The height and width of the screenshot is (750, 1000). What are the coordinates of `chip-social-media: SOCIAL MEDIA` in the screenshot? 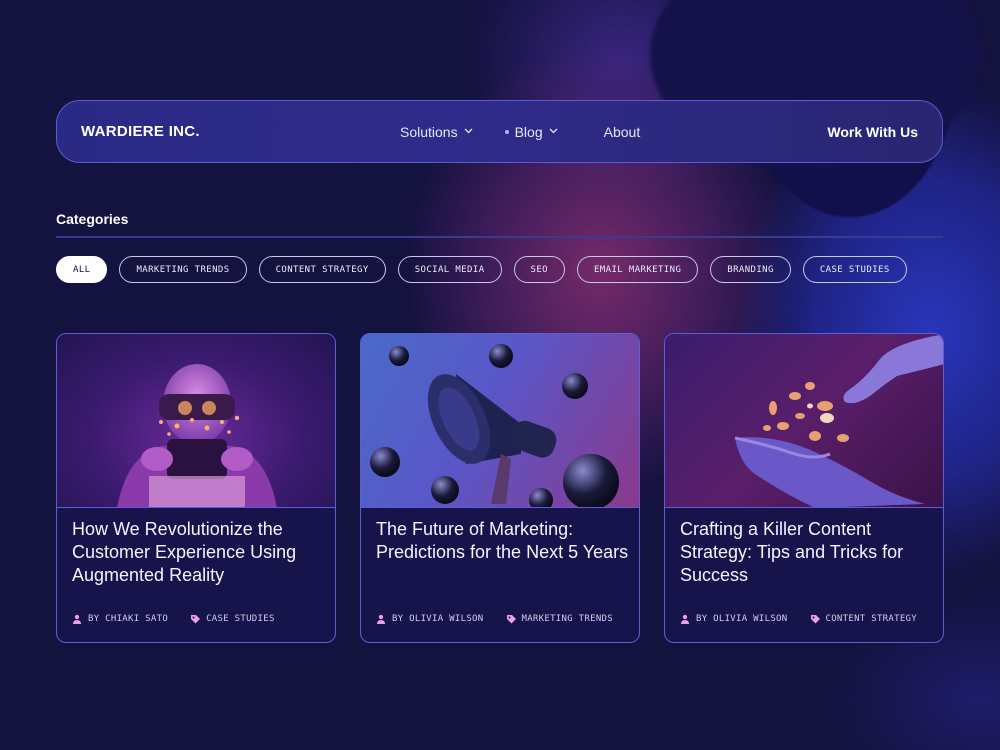 It's located at (449, 269).